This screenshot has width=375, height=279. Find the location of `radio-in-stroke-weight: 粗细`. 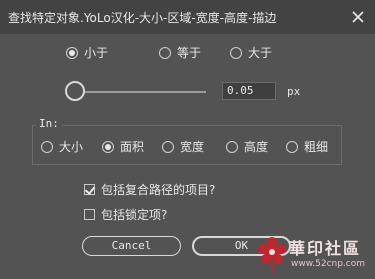

radio-in-stroke-weight: 粗细 is located at coordinates (307, 146).